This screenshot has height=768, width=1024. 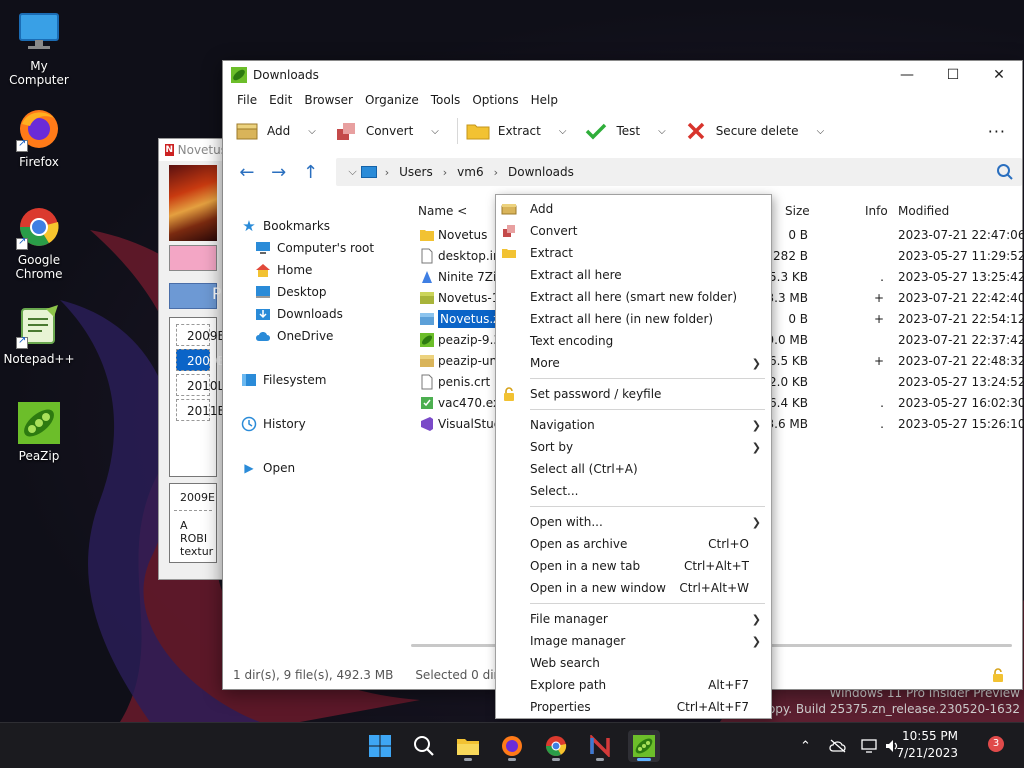 What do you see at coordinates (315, 314) in the screenshot?
I see `sidebar-item-downloads: Downloads` at bounding box center [315, 314].